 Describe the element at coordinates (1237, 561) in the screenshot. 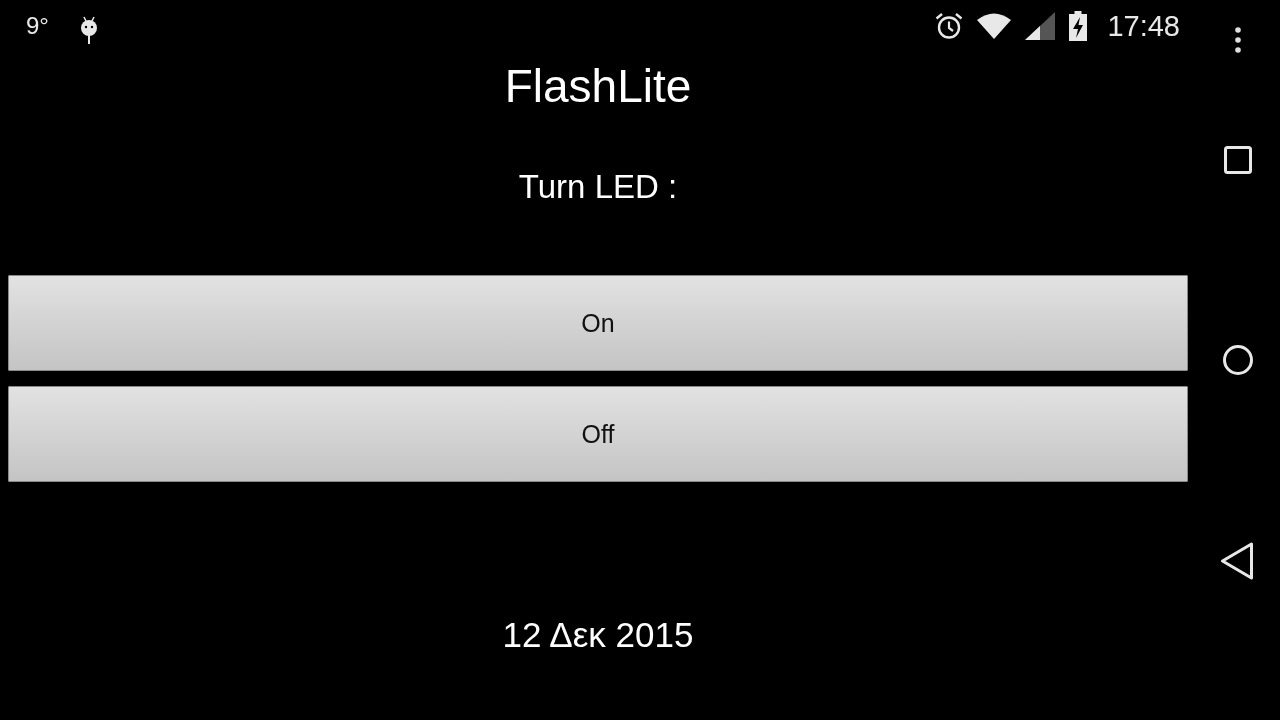

I see `back-icon` at that location.